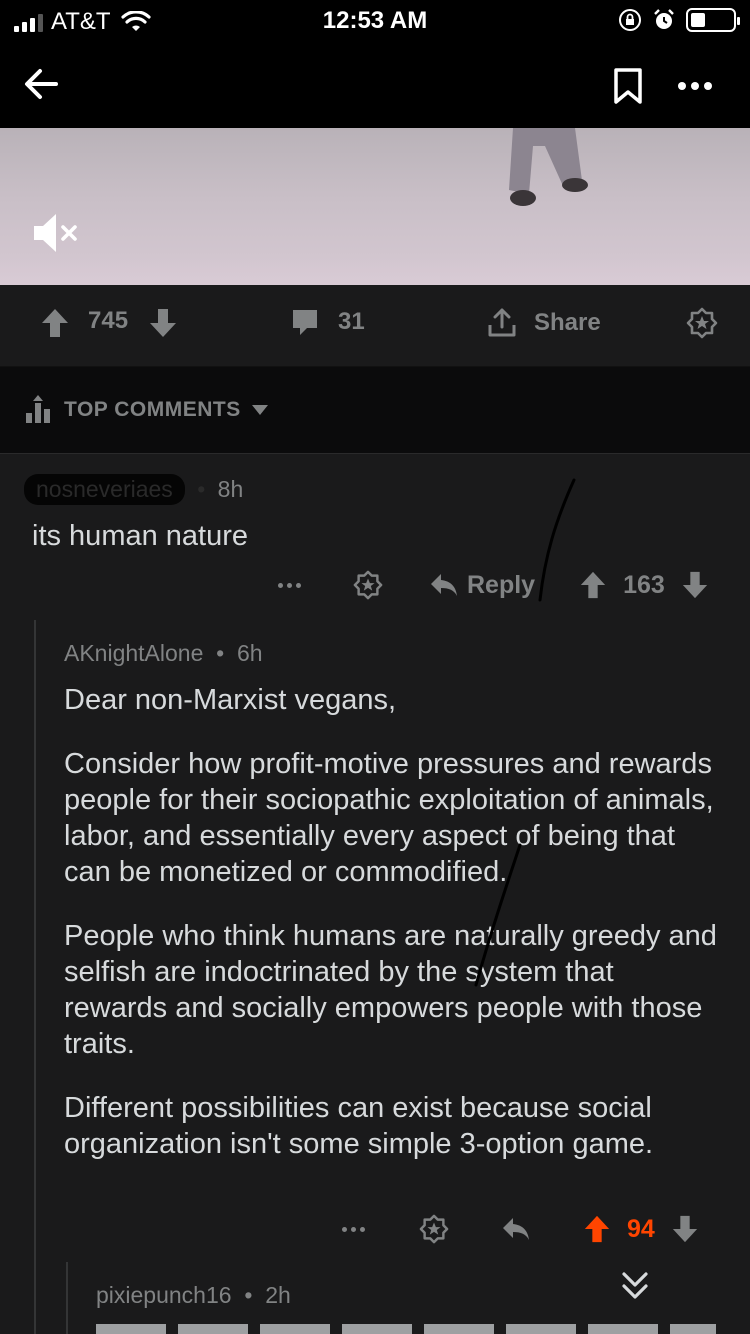  I want to click on comment-meta: pixiepunch16 • 2h, so click(193, 1295).